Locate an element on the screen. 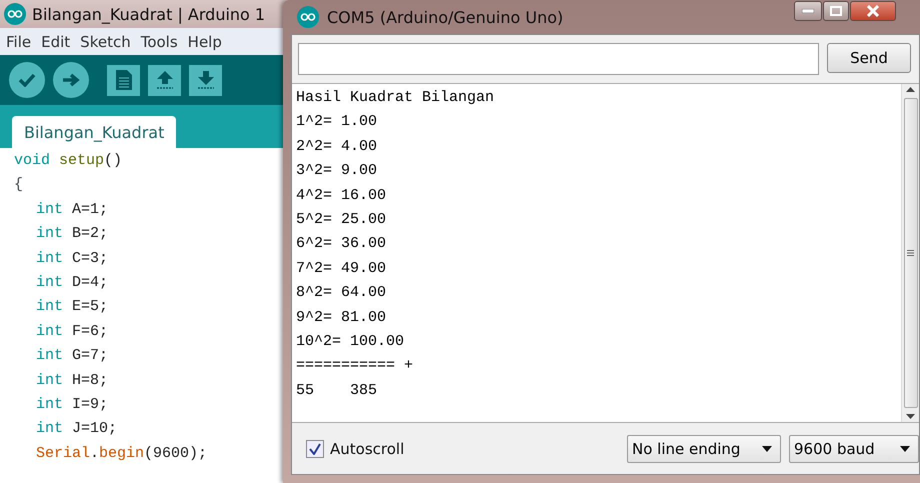  scrollbar is located at coordinates (910, 253).